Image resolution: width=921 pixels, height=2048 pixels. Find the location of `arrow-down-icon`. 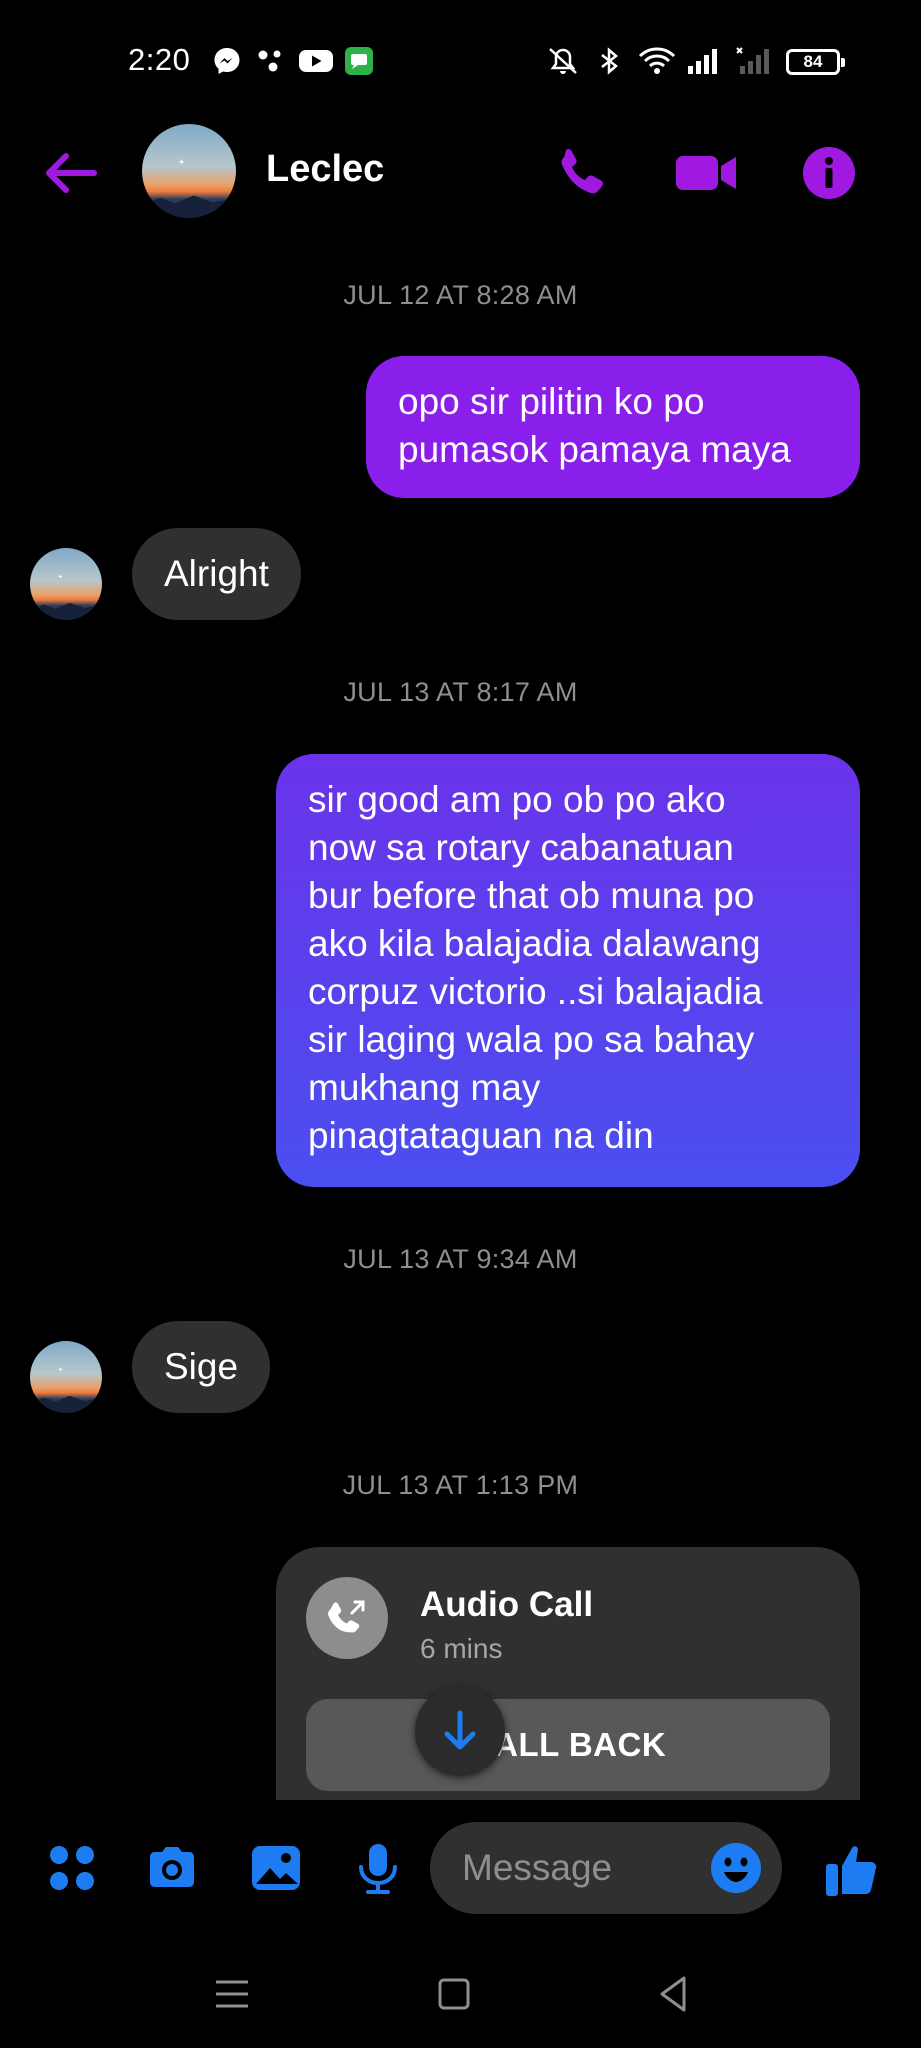

arrow-down-icon is located at coordinates (460, 1730).